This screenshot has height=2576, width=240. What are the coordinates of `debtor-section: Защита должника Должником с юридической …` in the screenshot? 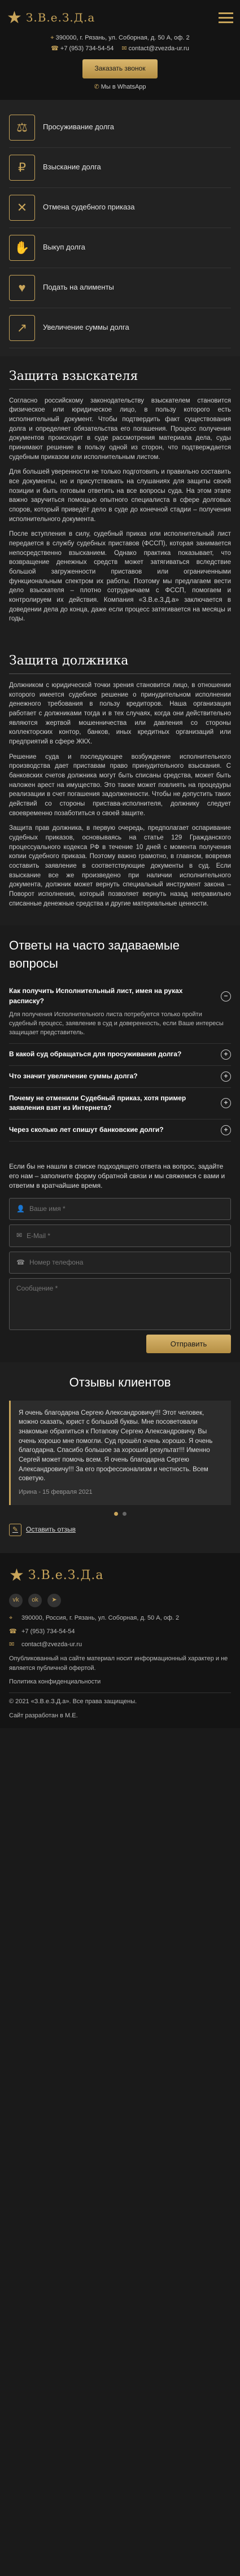 It's located at (120, 783).